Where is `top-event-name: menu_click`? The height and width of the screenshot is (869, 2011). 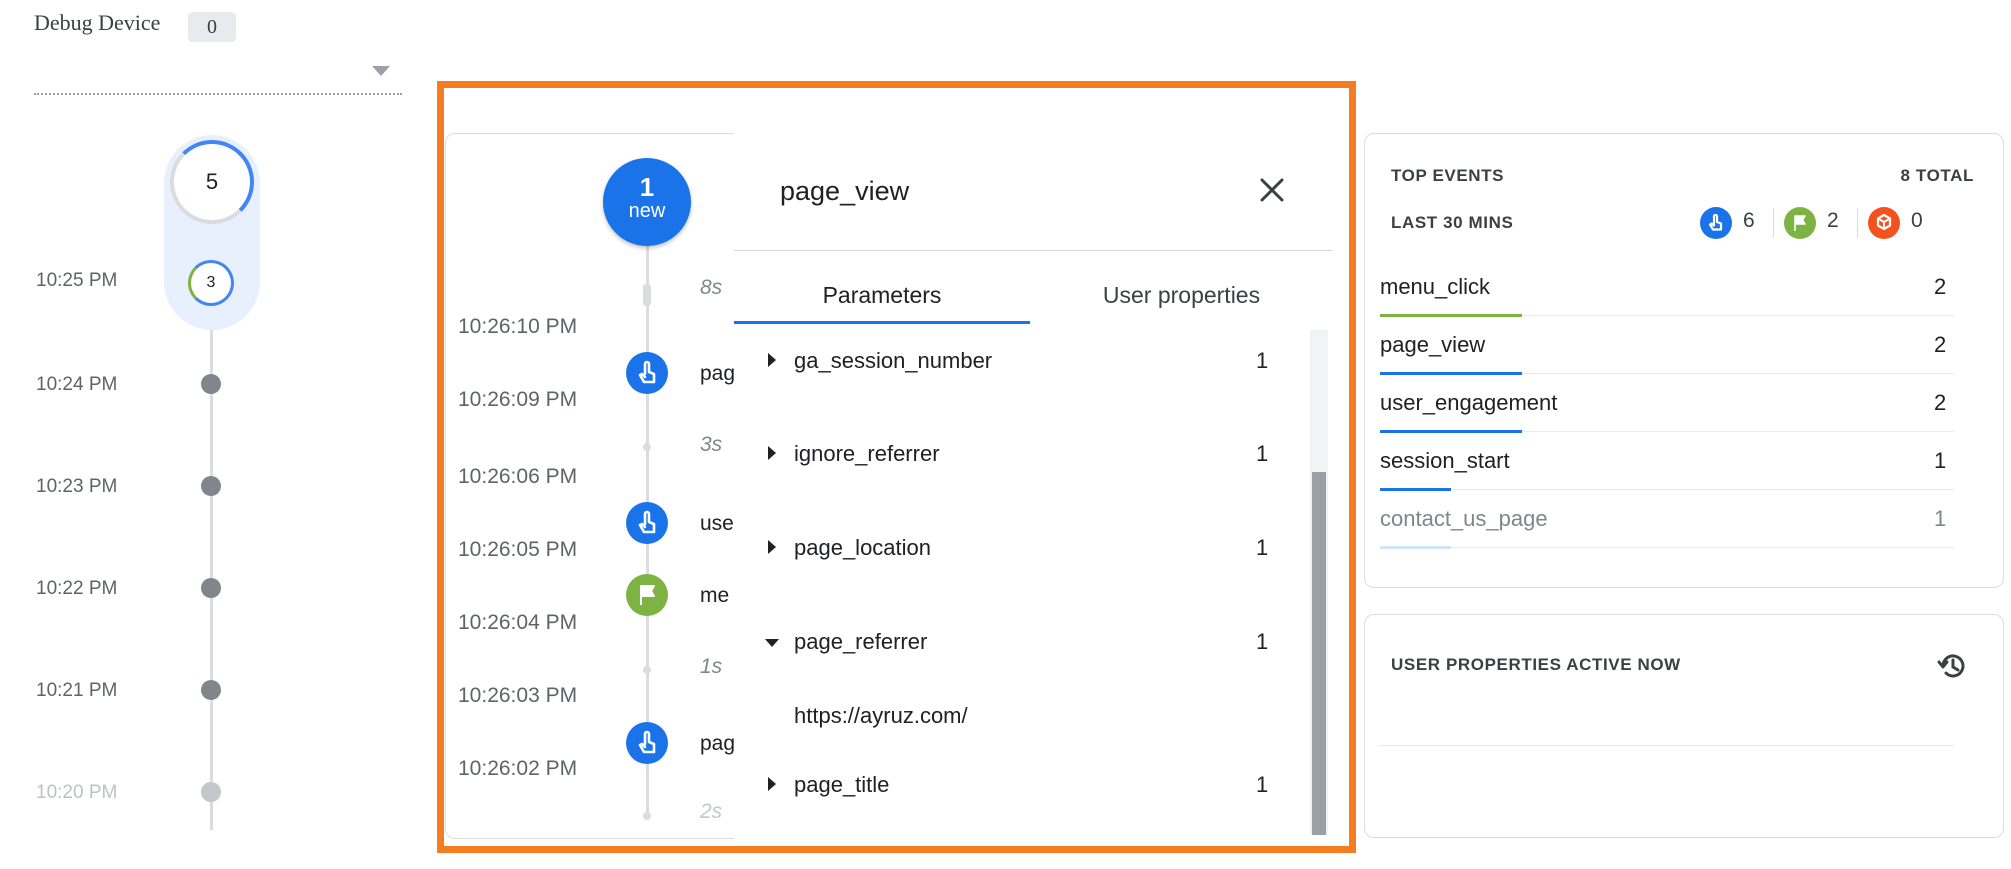
top-event-name: menu_click is located at coordinates (1435, 287).